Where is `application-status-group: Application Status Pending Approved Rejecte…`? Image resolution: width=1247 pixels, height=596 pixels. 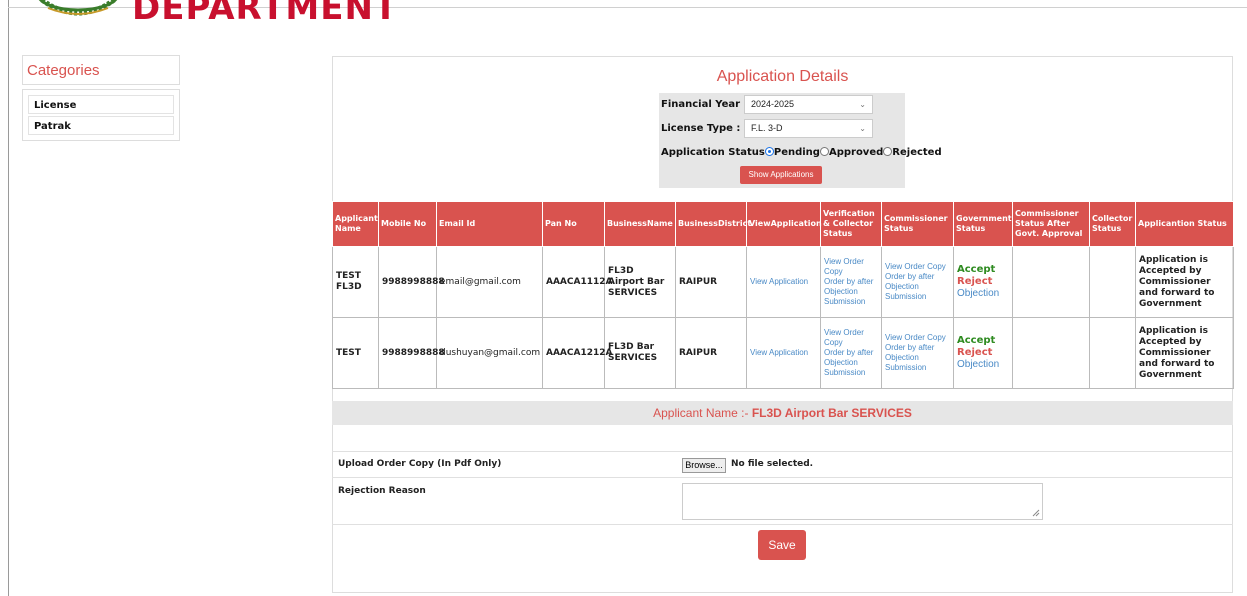 application-status-group: Application Status Pending Approved Rejecte… is located at coordinates (801, 152).